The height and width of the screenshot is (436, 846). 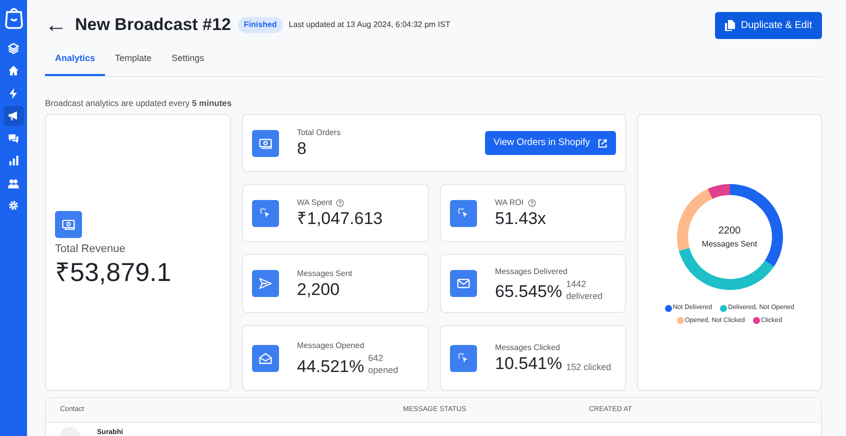 What do you see at coordinates (729, 25) in the screenshot?
I see `copy-icon` at bounding box center [729, 25].